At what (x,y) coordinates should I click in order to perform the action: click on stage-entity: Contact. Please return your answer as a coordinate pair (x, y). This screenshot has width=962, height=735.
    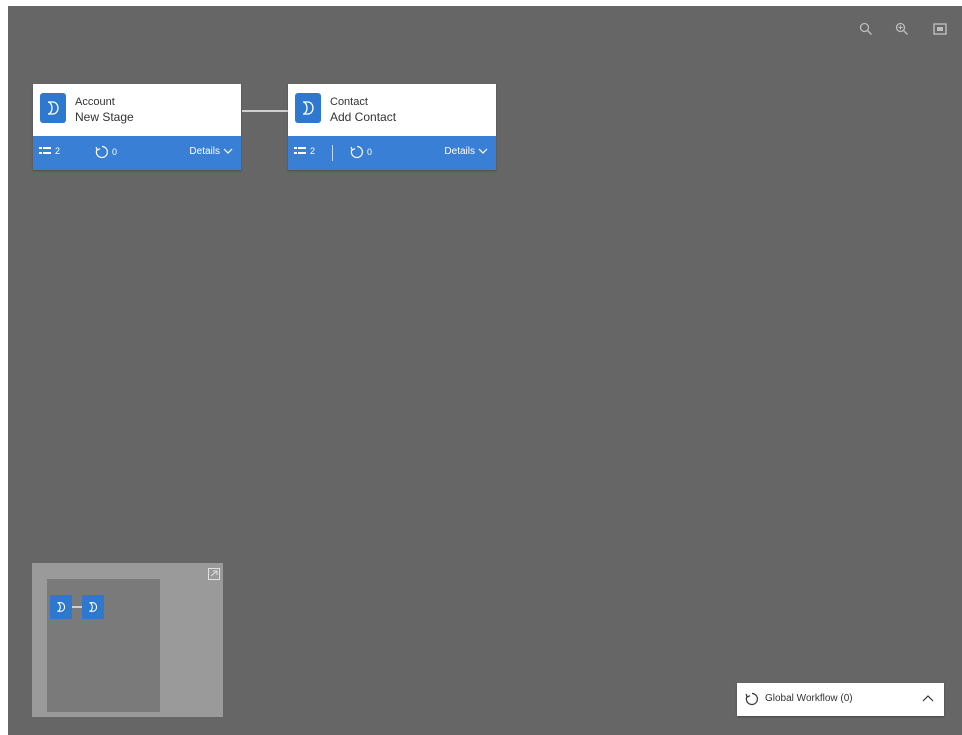
    Looking at the image, I should click on (349, 102).